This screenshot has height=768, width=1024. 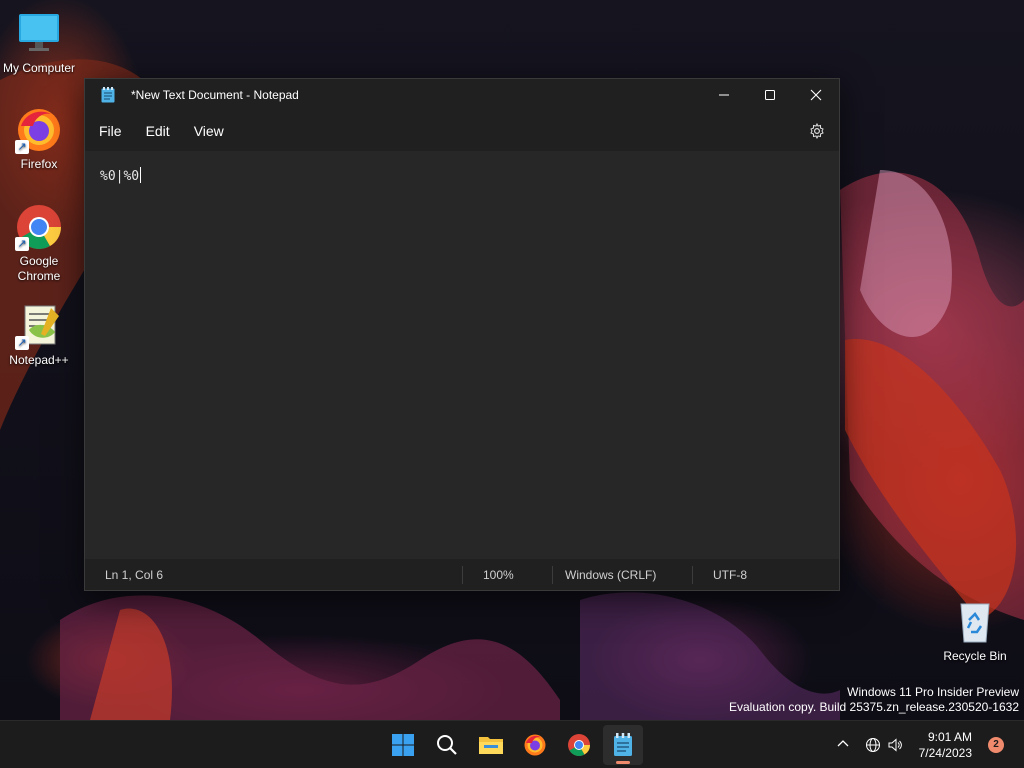 I want to click on notification-badge: 2, so click(x=996, y=745).